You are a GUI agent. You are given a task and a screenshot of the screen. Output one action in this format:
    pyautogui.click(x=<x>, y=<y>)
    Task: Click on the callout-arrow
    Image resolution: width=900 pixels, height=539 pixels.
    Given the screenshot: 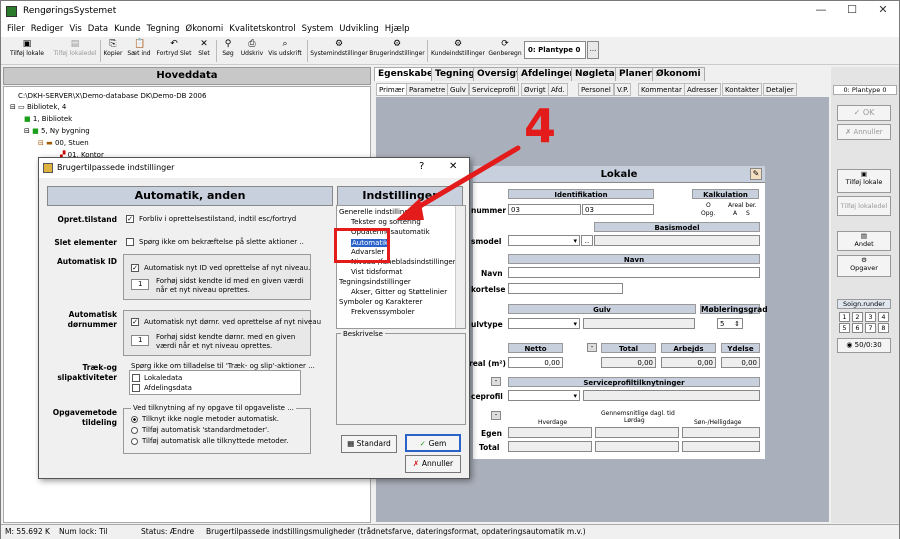 What is the action you would take?
    pyautogui.click(x=458, y=182)
    